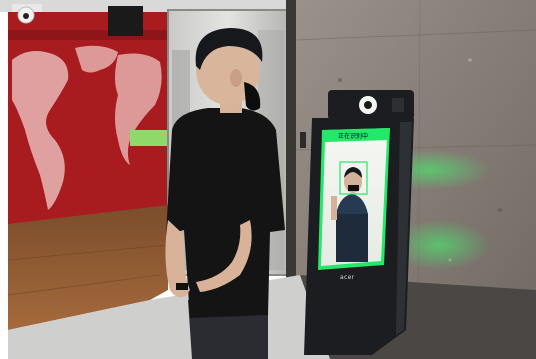 The image size is (536, 359). I want to click on wall-speaker, so click(125, 21).